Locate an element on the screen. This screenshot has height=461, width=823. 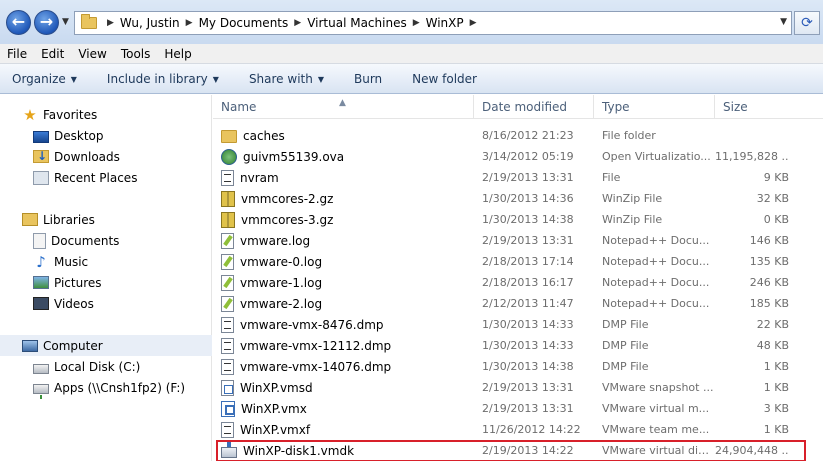
menu-tools: Tools is located at coordinates (136, 54).